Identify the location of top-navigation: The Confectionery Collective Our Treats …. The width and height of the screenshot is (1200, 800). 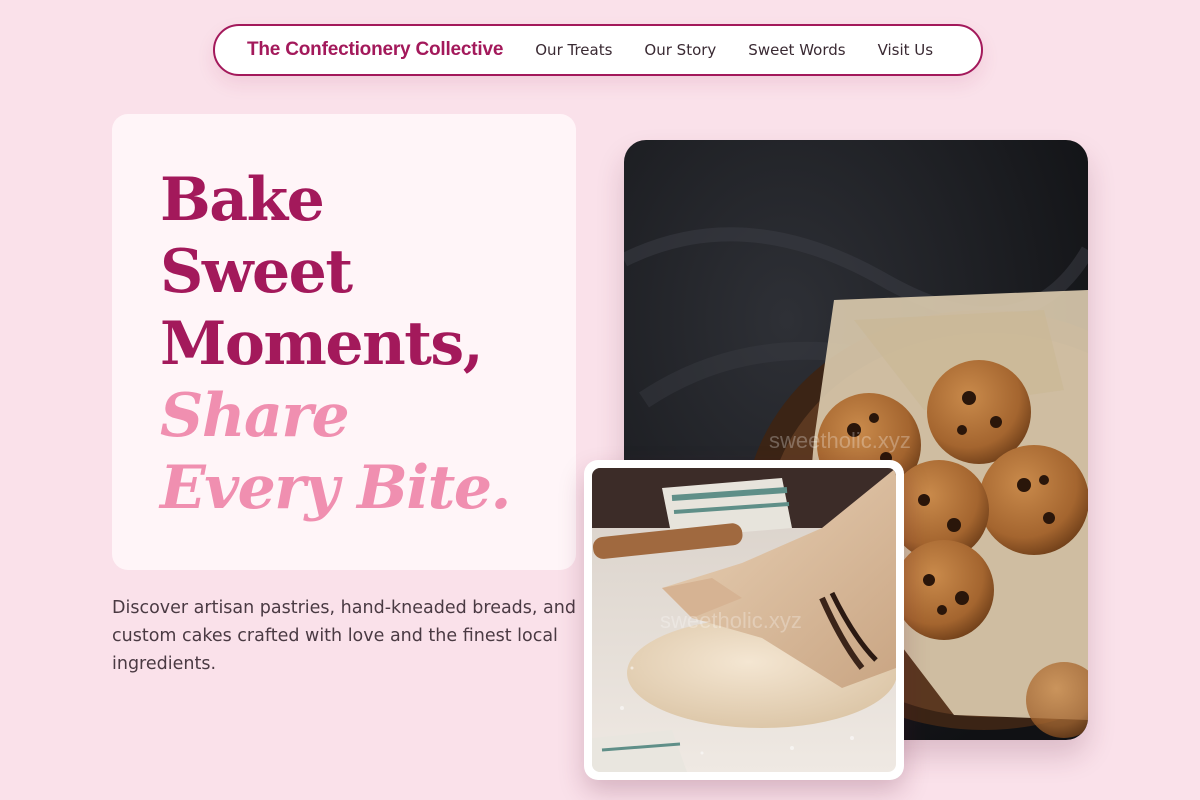
(598, 50).